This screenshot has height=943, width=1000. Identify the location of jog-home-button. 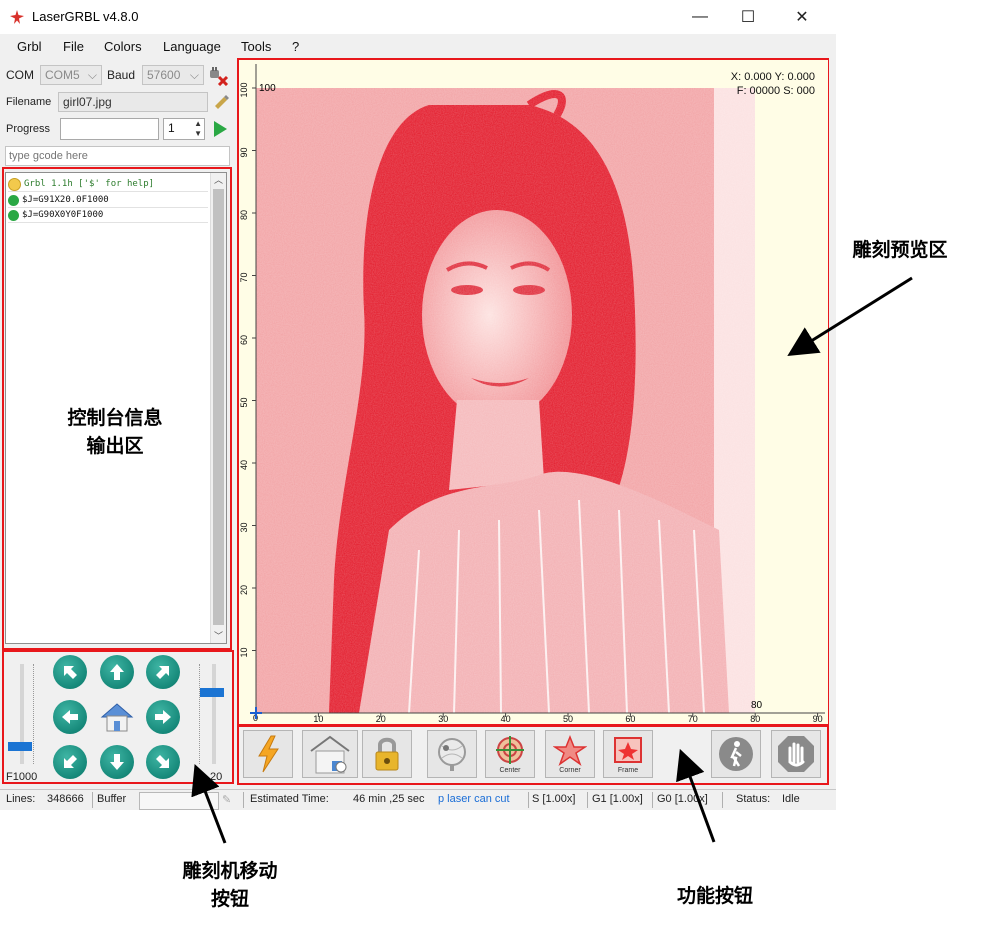
(117, 717).